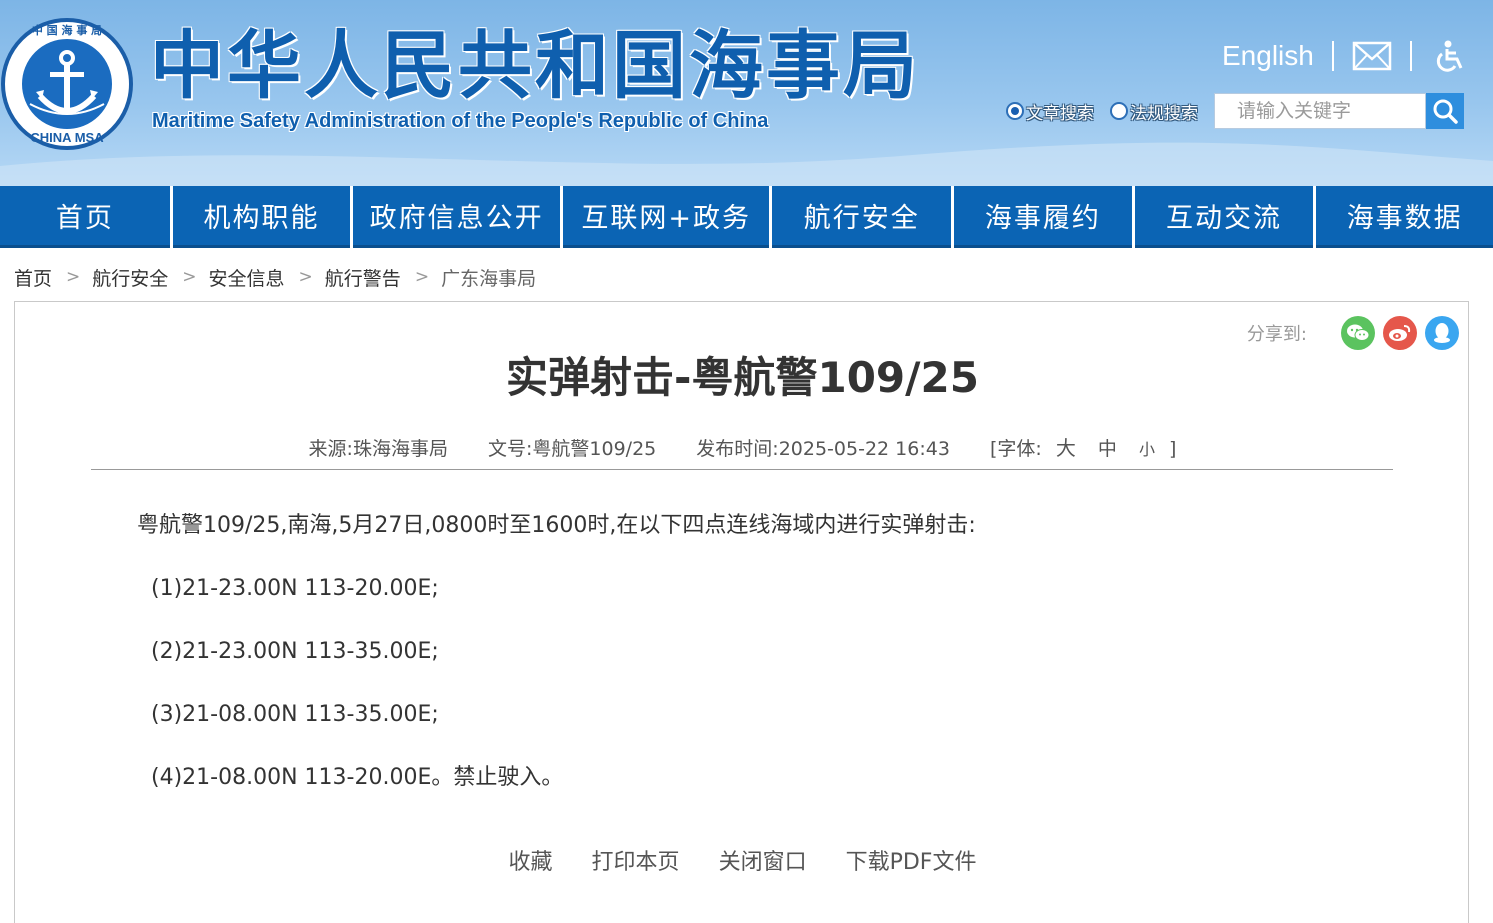  Describe the element at coordinates (1450, 56) in the screenshot. I see `wheelchair-icon` at that location.